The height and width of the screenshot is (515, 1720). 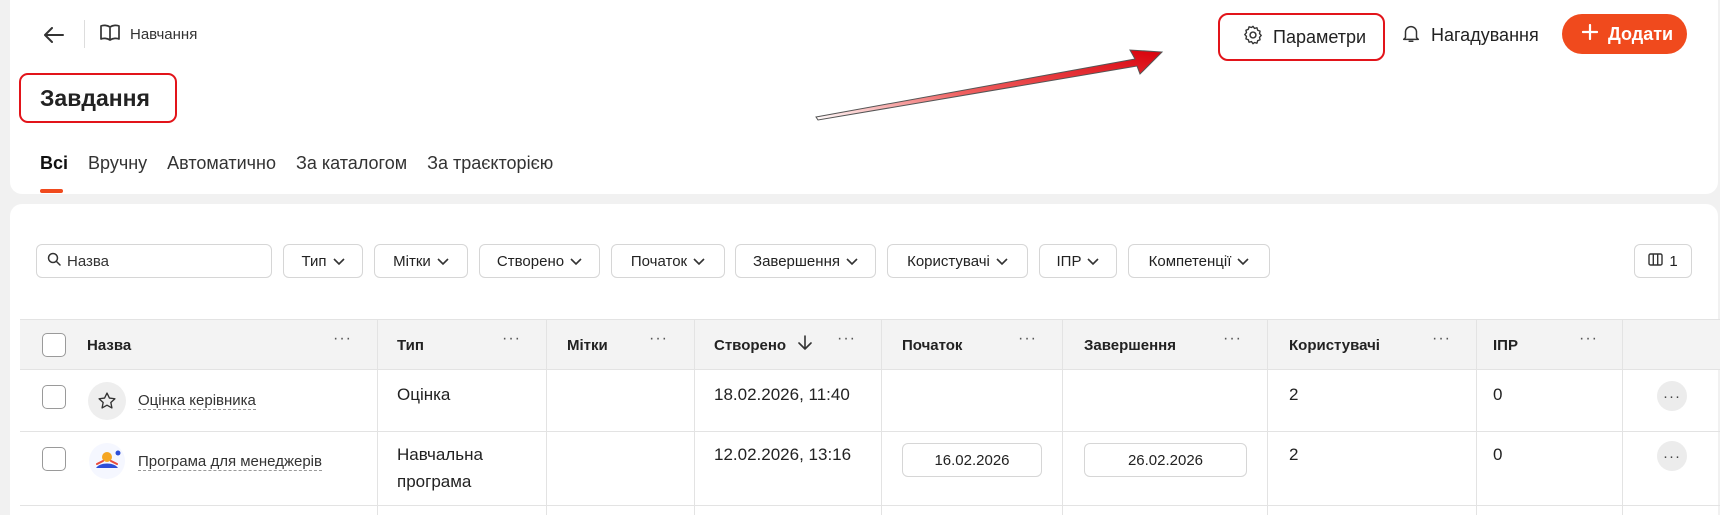 I want to click on bell-icon, so click(x=1411, y=35).